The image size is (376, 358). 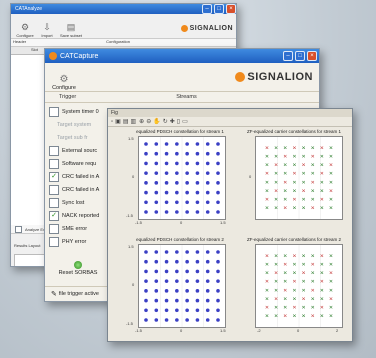 I want to click on import-tool: ⇩ Import, so click(x=47, y=30).